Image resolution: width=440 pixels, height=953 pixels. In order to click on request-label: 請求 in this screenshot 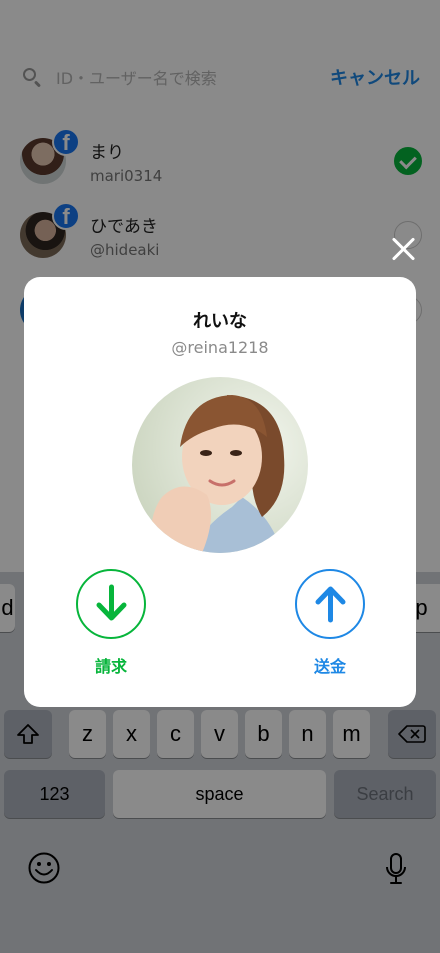, I will do `click(110, 666)`.